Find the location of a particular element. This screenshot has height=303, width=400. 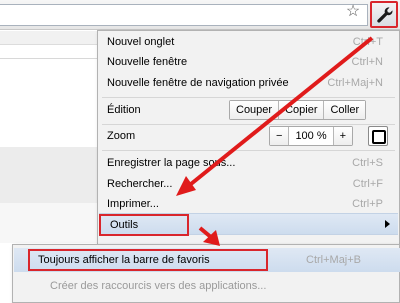

menu-item-new-tab: Nouvel onglet Ctrl+T is located at coordinates (253, 42).